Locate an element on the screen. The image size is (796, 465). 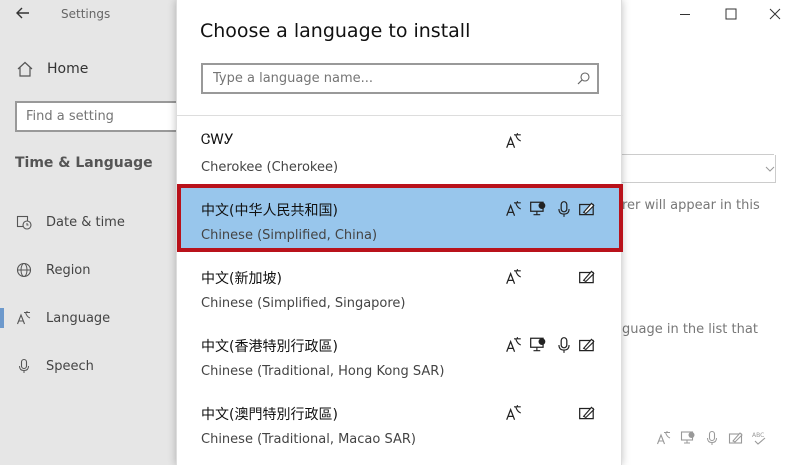
maximize-button is located at coordinates (731, 14).